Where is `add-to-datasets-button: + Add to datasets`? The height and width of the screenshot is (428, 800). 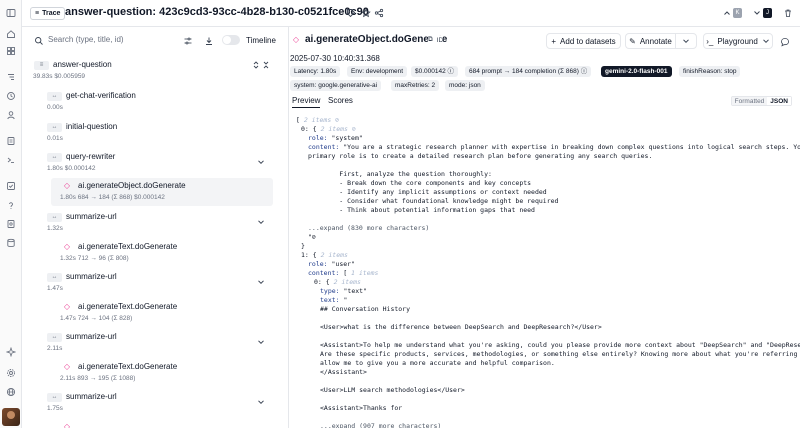 add-to-datasets-button: + Add to datasets is located at coordinates (583, 41).